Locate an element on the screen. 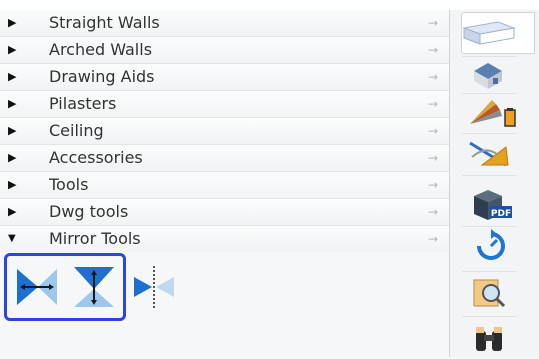  category-label: Pilasters is located at coordinates (83, 103).